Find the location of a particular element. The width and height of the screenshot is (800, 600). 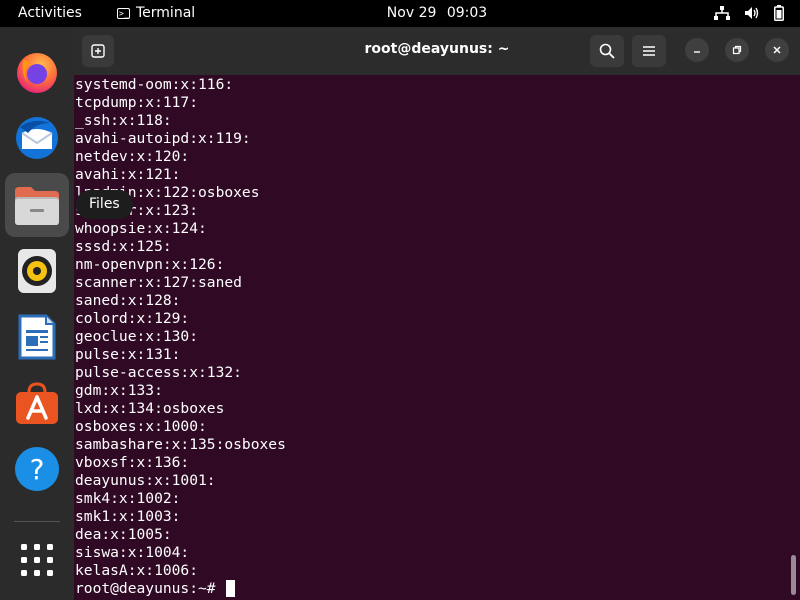

clock: Nov 29 09:03 is located at coordinates (400, 13).